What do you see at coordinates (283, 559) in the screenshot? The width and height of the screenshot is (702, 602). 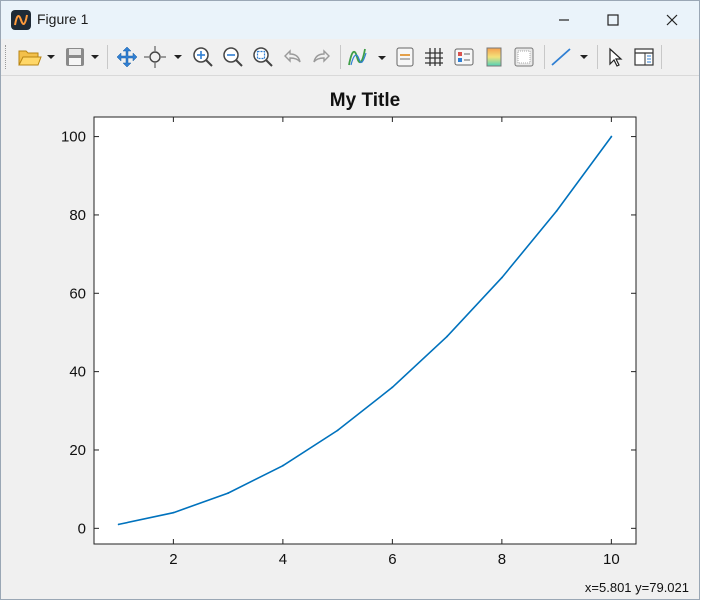 I see `x-tick-label: 4` at bounding box center [283, 559].